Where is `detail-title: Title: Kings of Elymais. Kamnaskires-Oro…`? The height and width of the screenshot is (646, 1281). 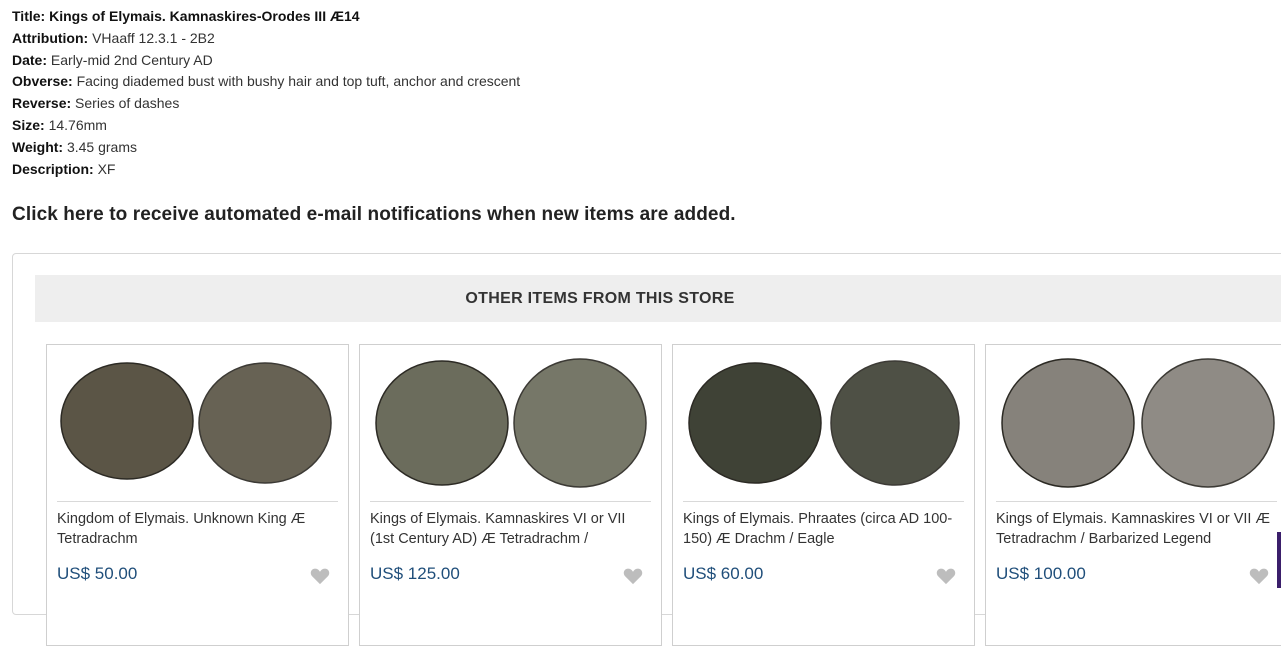 detail-title: Title: Kings of Elymais. Kamnaskires-Oro… is located at coordinates (186, 16).